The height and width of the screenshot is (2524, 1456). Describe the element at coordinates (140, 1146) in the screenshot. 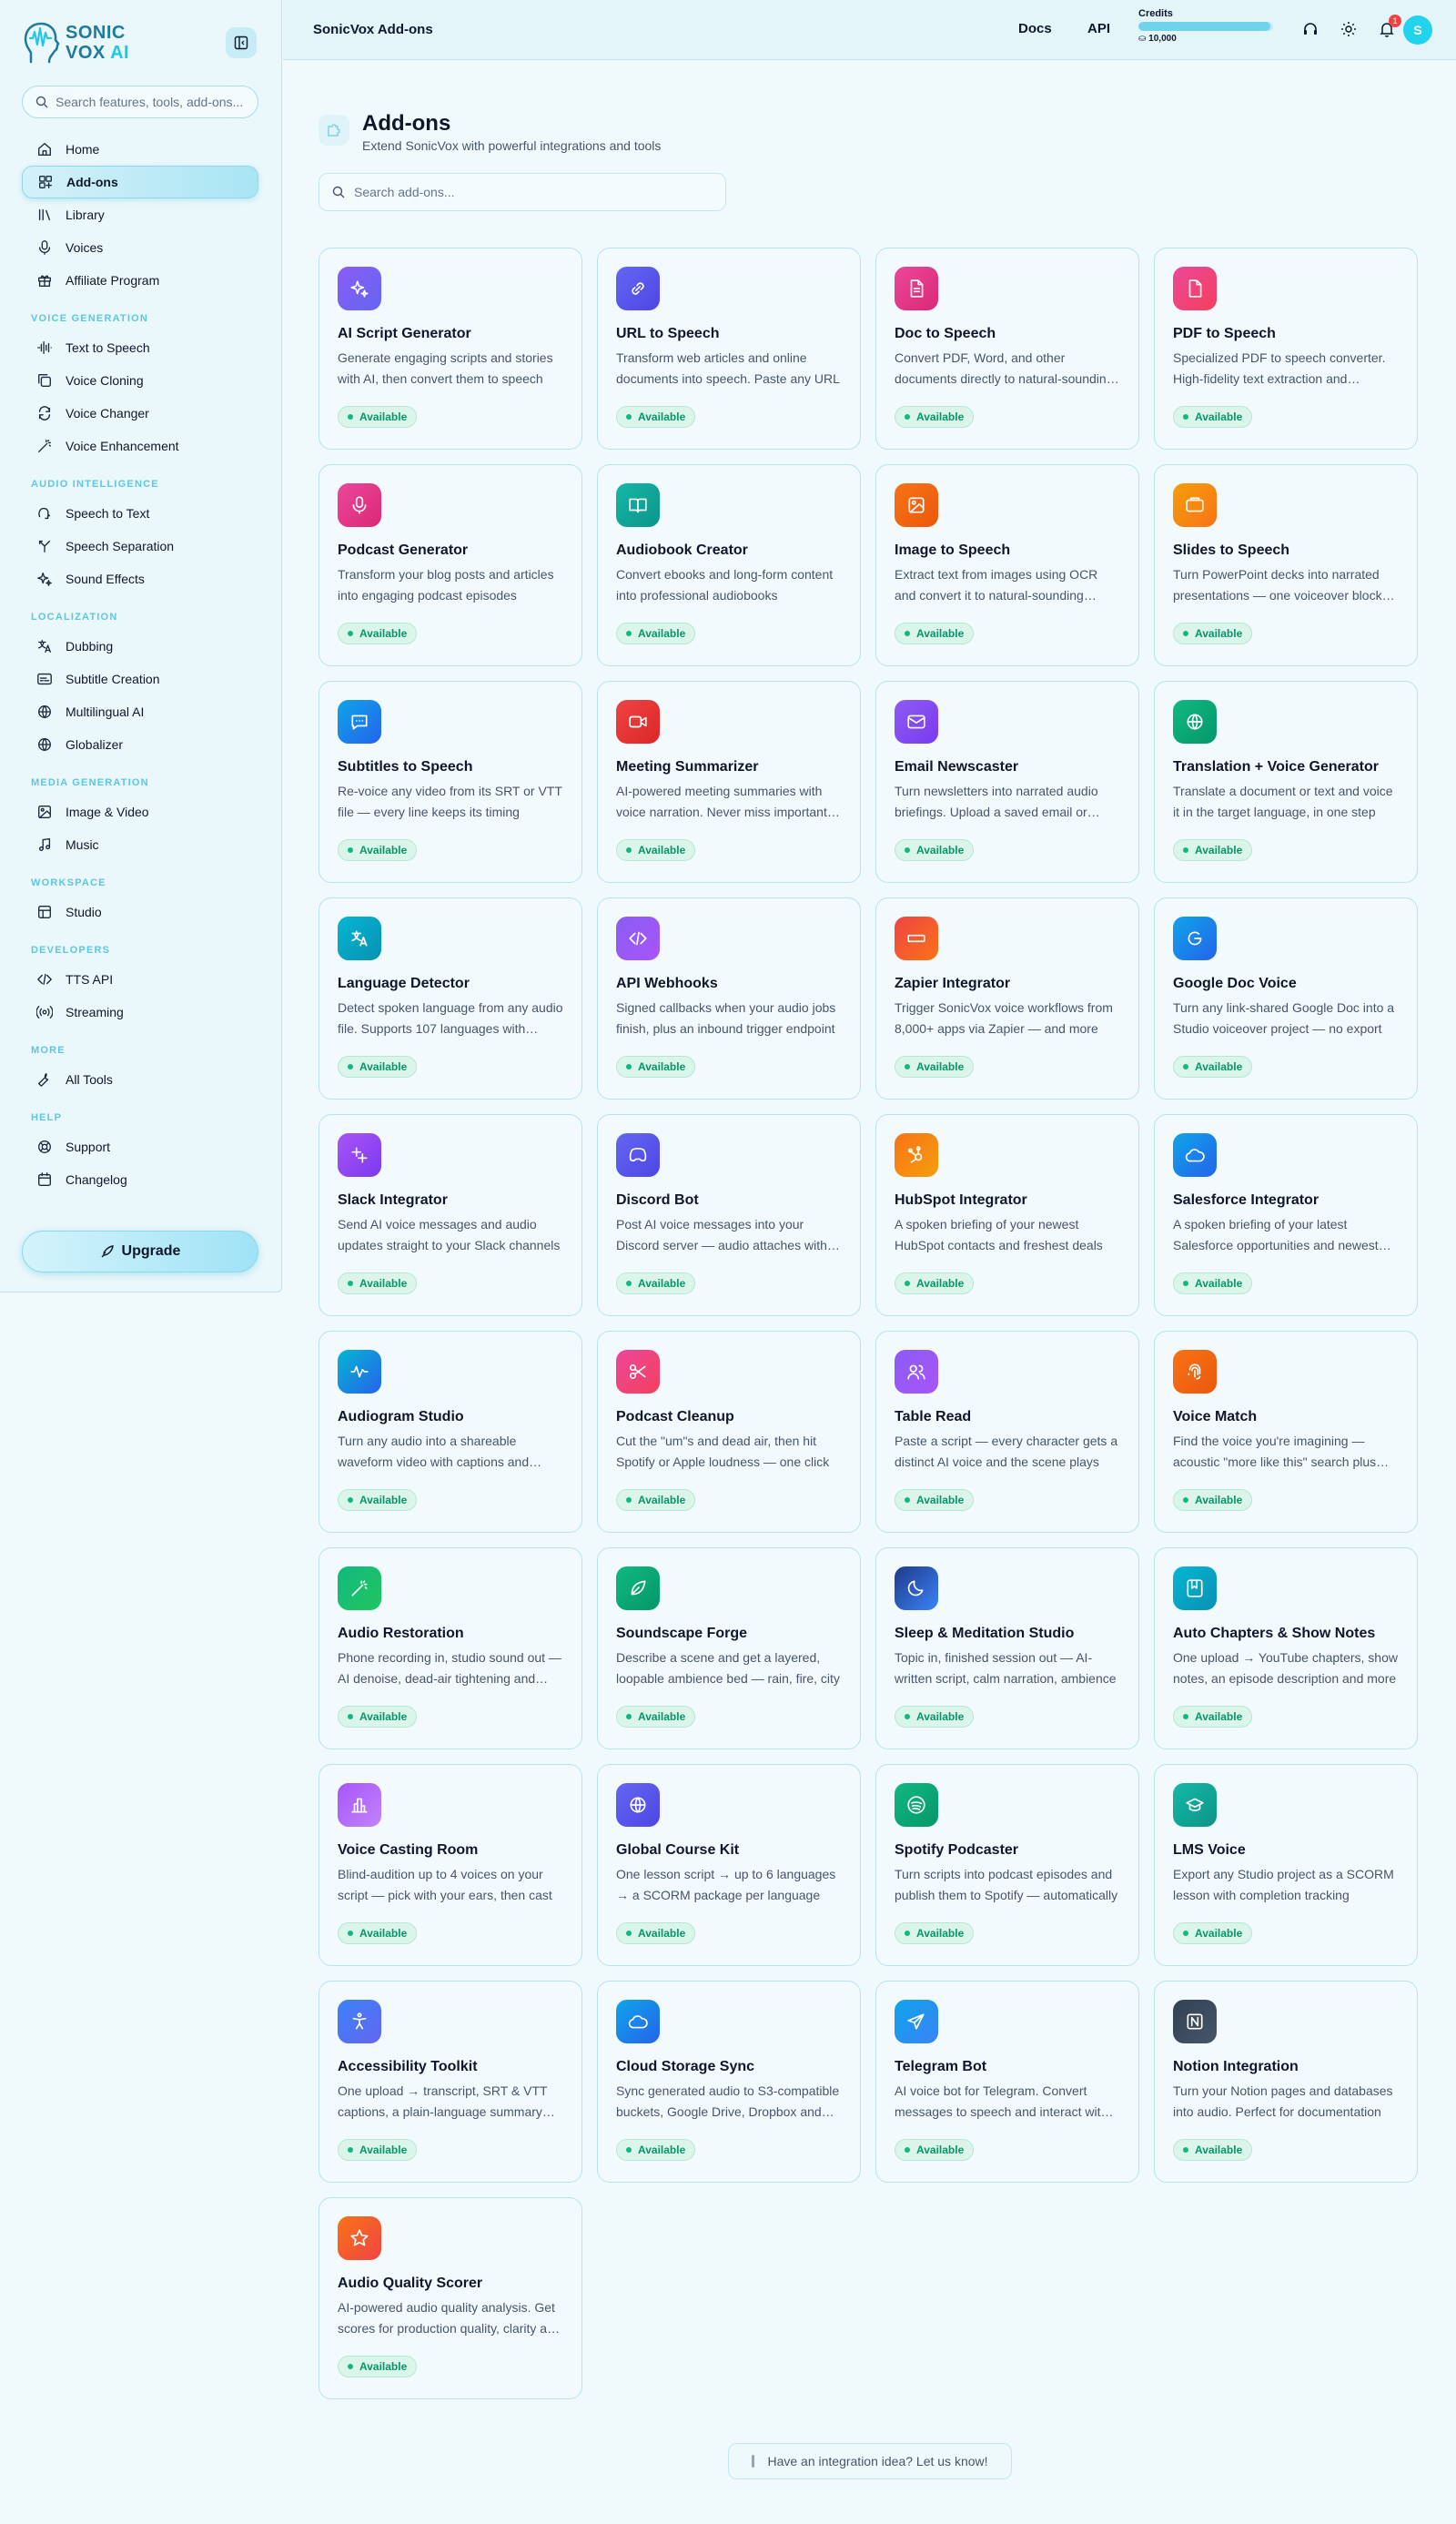

I see `sidebar-item-support: Support` at that location.